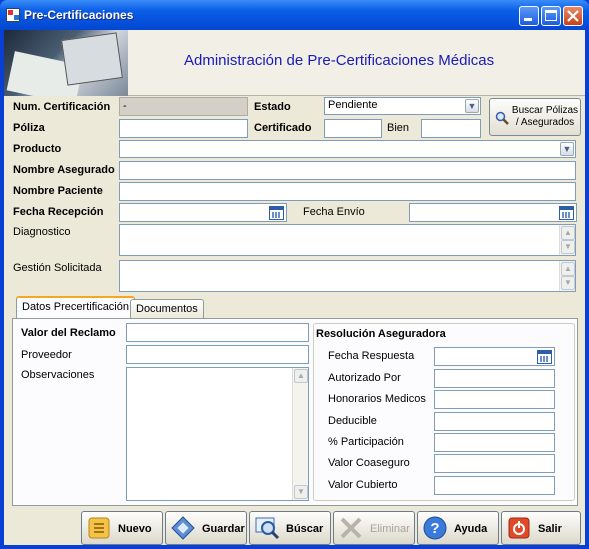 This screenshot has height=549, width=589. I want to click on estado-select: Pendiente ▼, so click(402, 106).